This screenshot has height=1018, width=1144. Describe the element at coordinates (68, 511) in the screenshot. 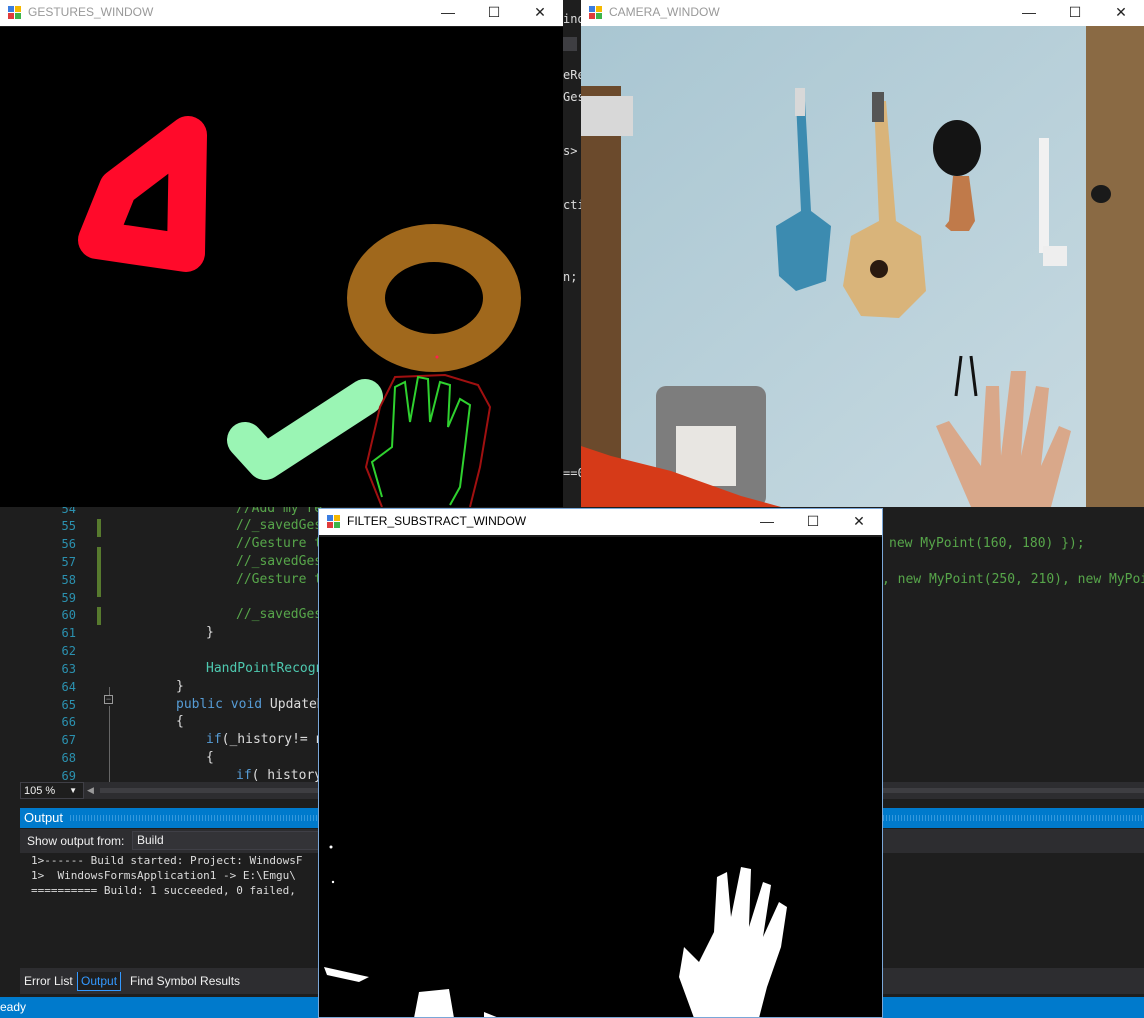

I see `line-number: 54` at that location.